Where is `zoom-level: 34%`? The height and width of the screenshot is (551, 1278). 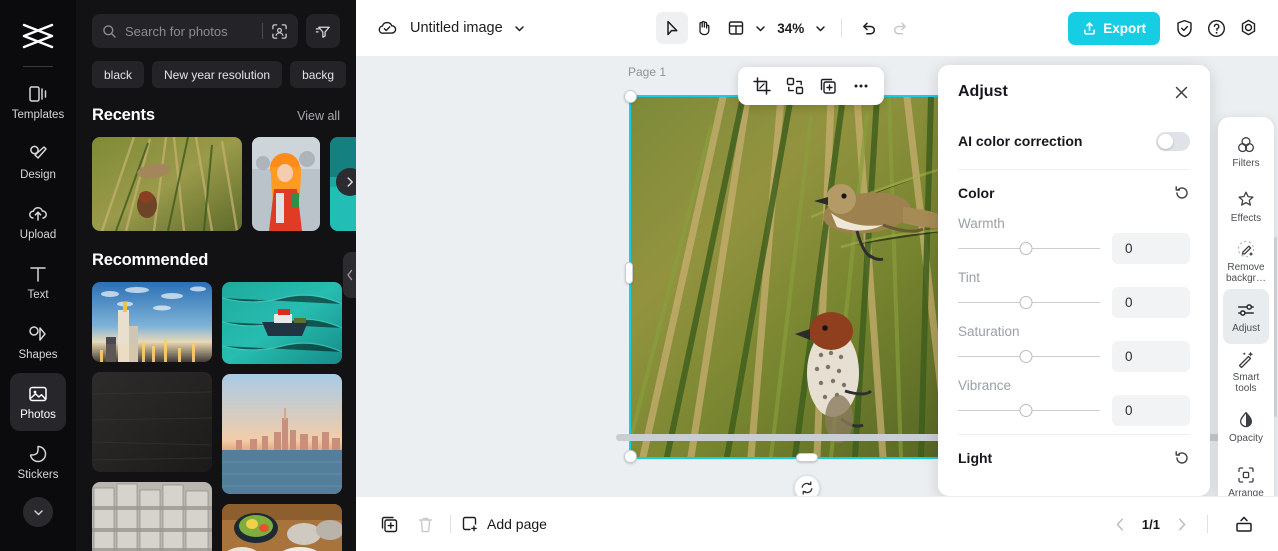
zoom-level: 34% is located at coordinates (790, 28).